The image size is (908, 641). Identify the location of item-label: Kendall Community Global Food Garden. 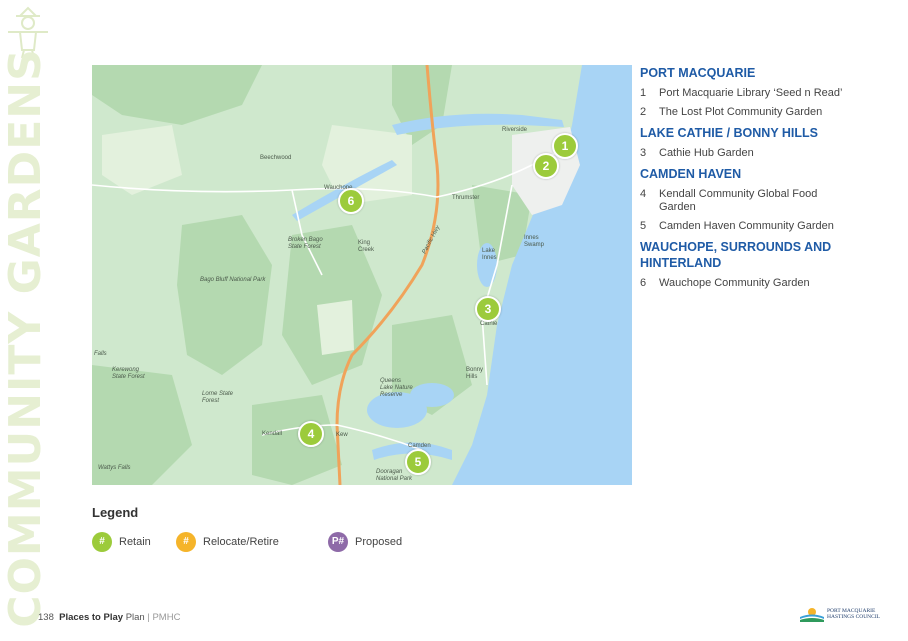
(738, 200).